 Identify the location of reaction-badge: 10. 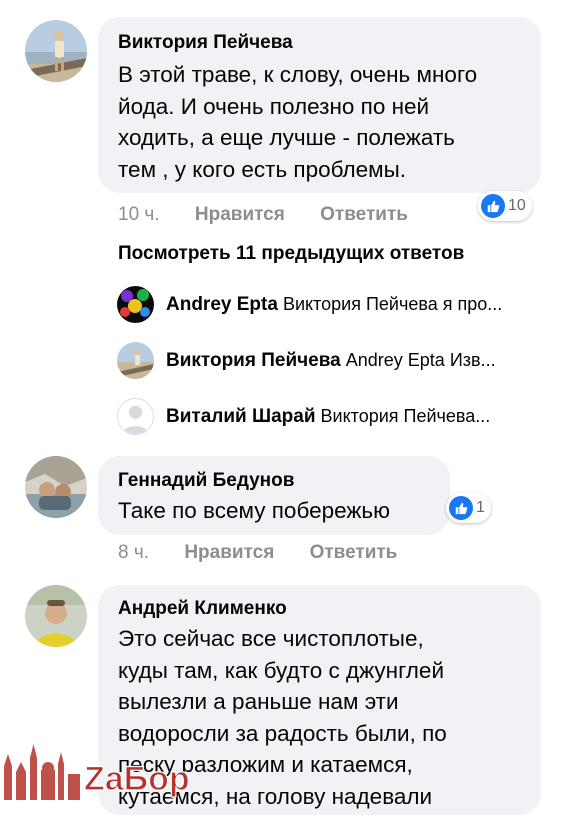
(505, 206).